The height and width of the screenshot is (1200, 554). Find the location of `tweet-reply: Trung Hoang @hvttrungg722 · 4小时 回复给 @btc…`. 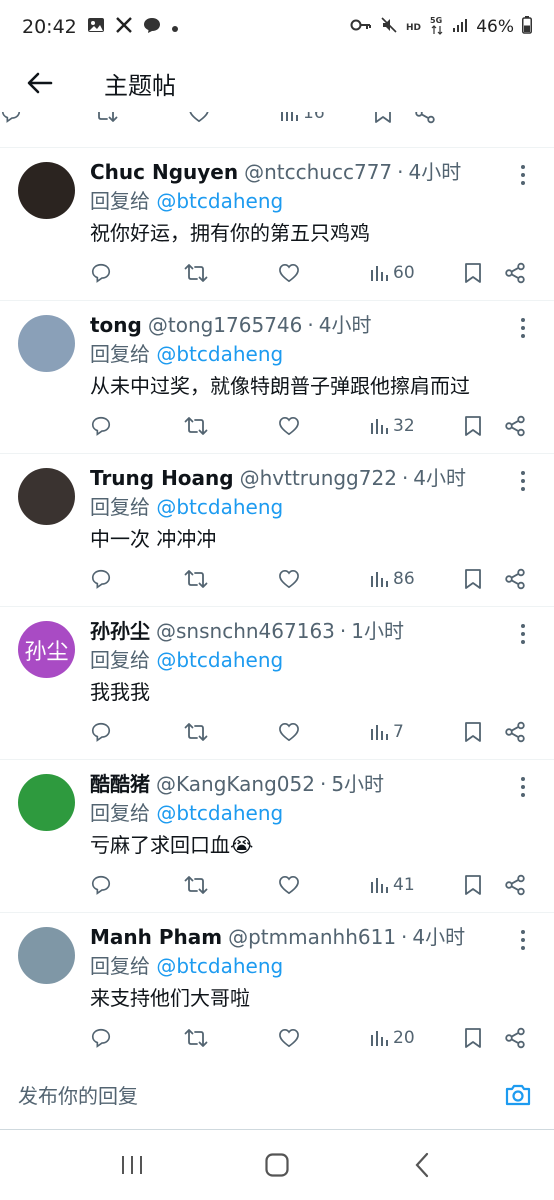

tweet-reply: Trung Hoang @hvttrungg722 · 4小时 回复给 @btc… is located at coordinates (277, 530).